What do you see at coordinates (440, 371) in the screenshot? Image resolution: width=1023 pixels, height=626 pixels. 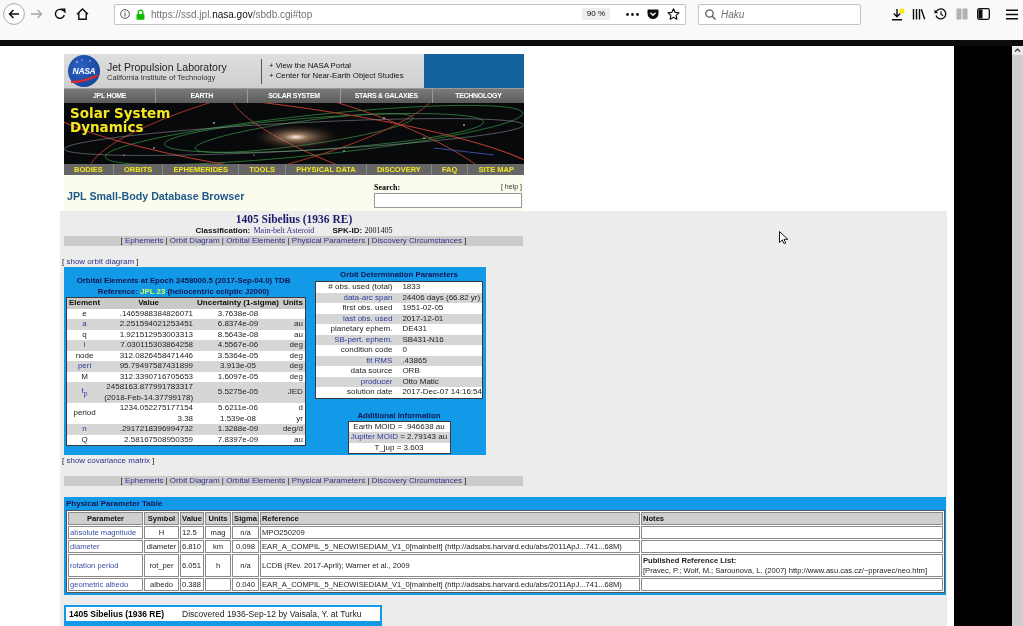 I see `table-cell: ORB` at bounding box center [440, 371].